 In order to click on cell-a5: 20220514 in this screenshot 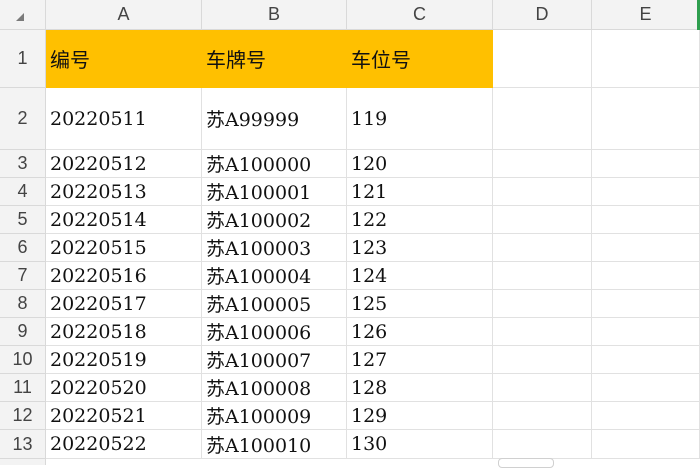, I will do `click(124, 220)`.